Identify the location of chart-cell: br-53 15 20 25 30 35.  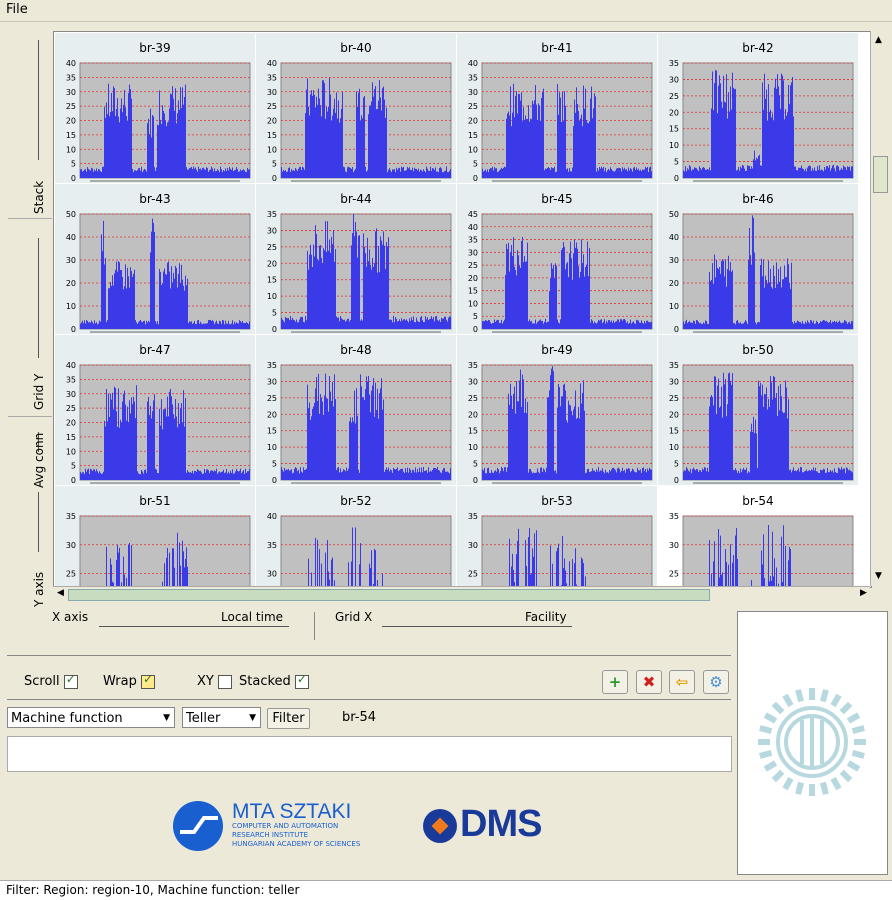
(557, 536).